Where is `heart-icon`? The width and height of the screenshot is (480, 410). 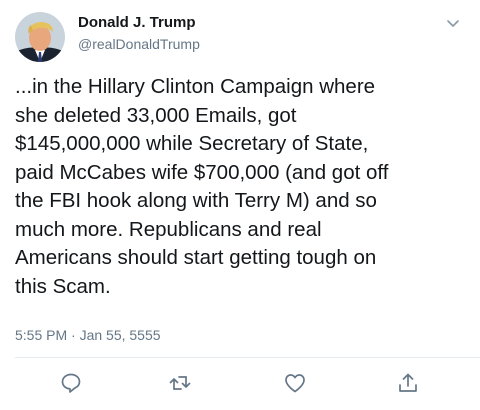 heart-icon is located at coordinates (295, 383).